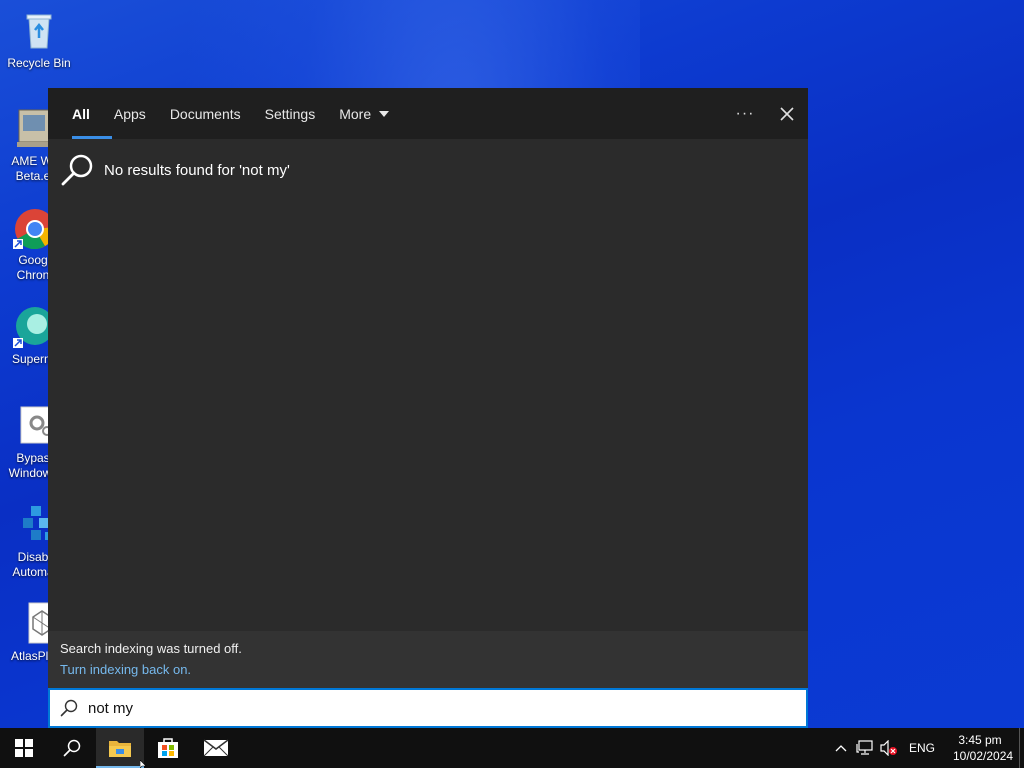 The image size is (1024, 768). I want to click on volume-muted-icon, so click(888, 748).